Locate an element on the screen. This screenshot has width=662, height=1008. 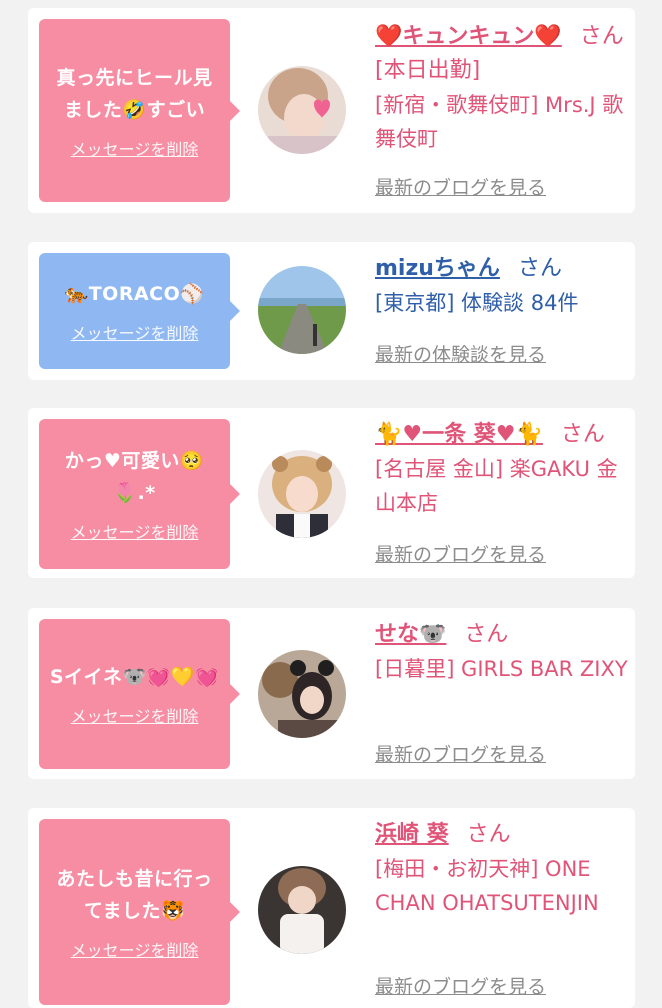
message-bubble: あたしも昔に行ってました🐯 メッセージを削除 is located at coordinates (139, 912).